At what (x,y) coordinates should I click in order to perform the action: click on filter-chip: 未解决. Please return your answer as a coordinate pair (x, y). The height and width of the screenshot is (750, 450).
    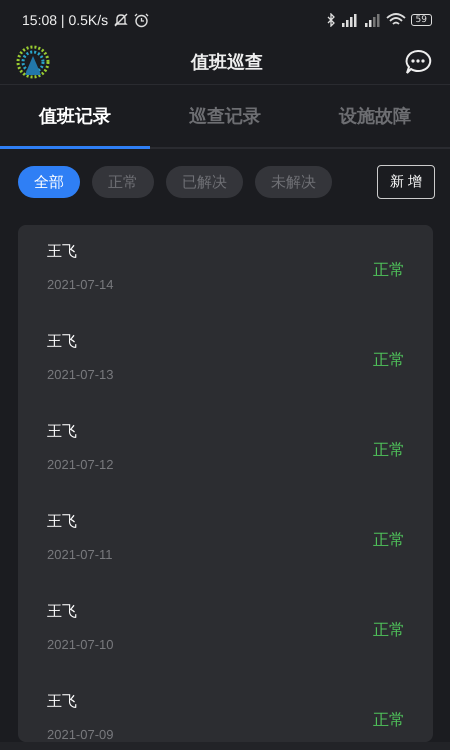
    Looking at the image, I should click on (293, 182).